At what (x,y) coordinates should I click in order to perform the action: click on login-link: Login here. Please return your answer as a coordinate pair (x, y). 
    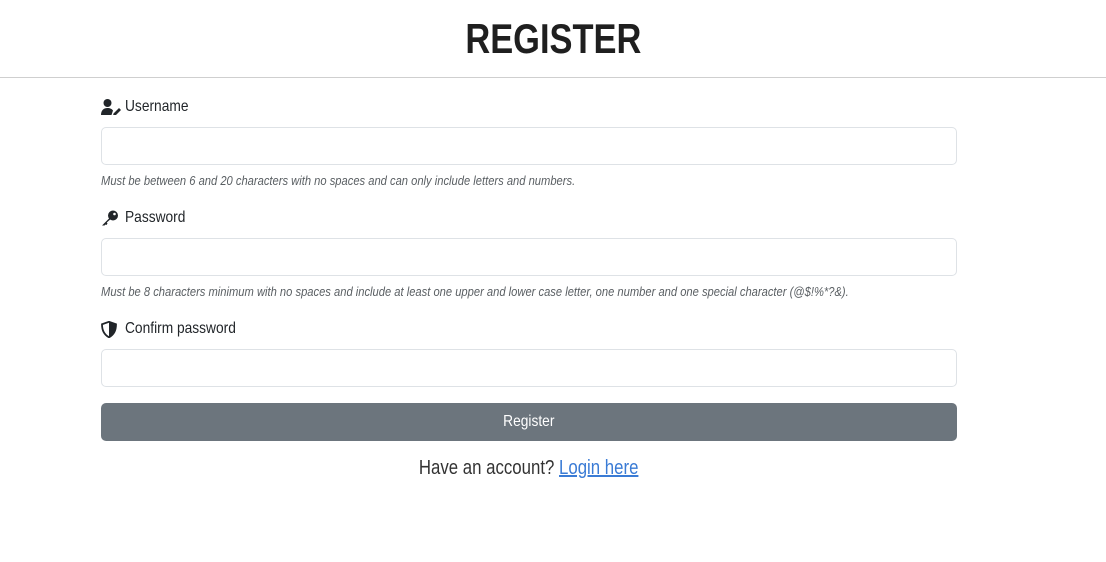
    Looking at the image, I should click on (598, 468).